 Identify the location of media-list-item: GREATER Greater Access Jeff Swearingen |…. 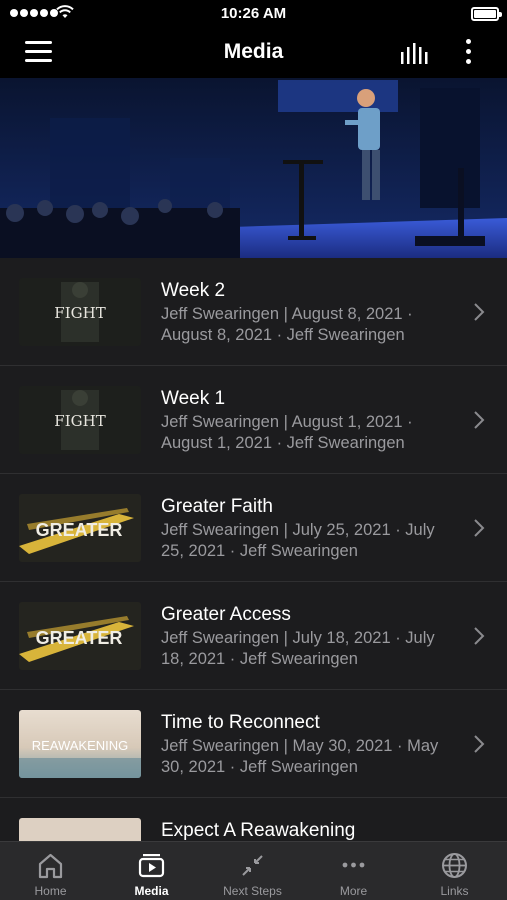
(253, 636).